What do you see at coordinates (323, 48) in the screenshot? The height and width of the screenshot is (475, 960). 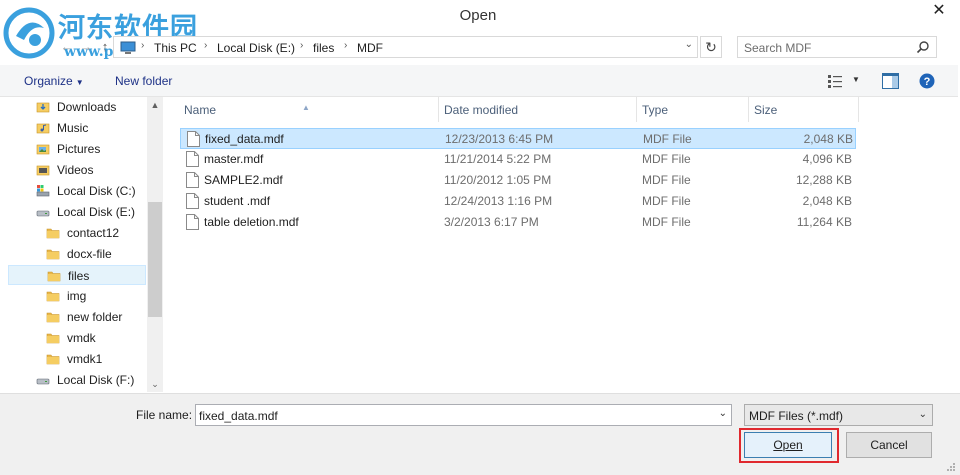 I see `breadcrumb-files: files` at bounding box center [323, 48].